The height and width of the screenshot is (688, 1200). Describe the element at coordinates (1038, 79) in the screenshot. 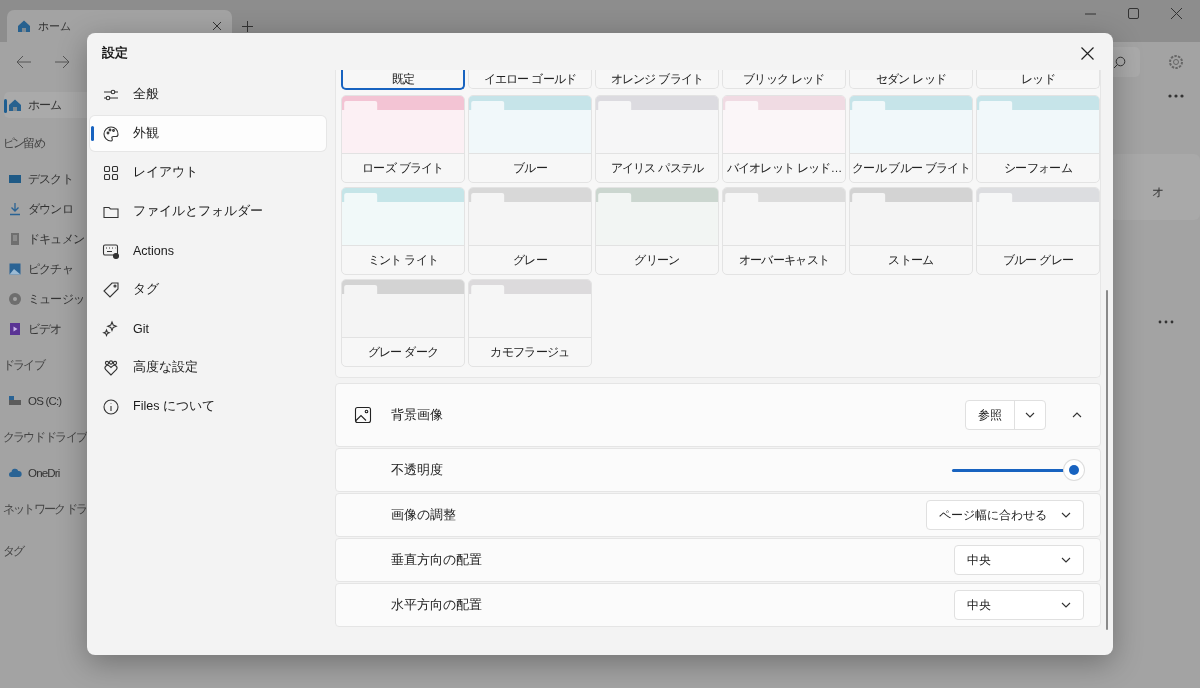

I see `theme-card: レッド` at that location.